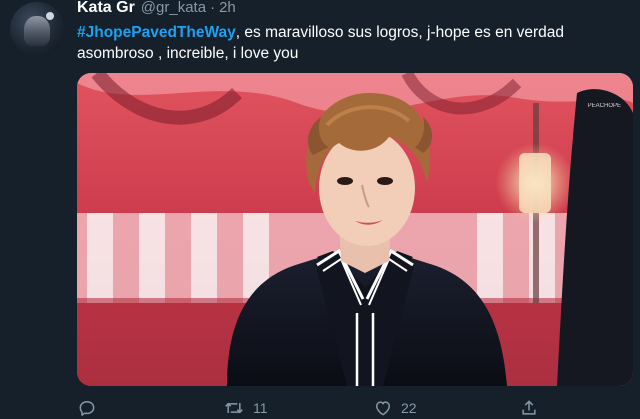  Describe the element at coordinates (234, 408) in the screenshot. I see `retweet-icon` at that location.